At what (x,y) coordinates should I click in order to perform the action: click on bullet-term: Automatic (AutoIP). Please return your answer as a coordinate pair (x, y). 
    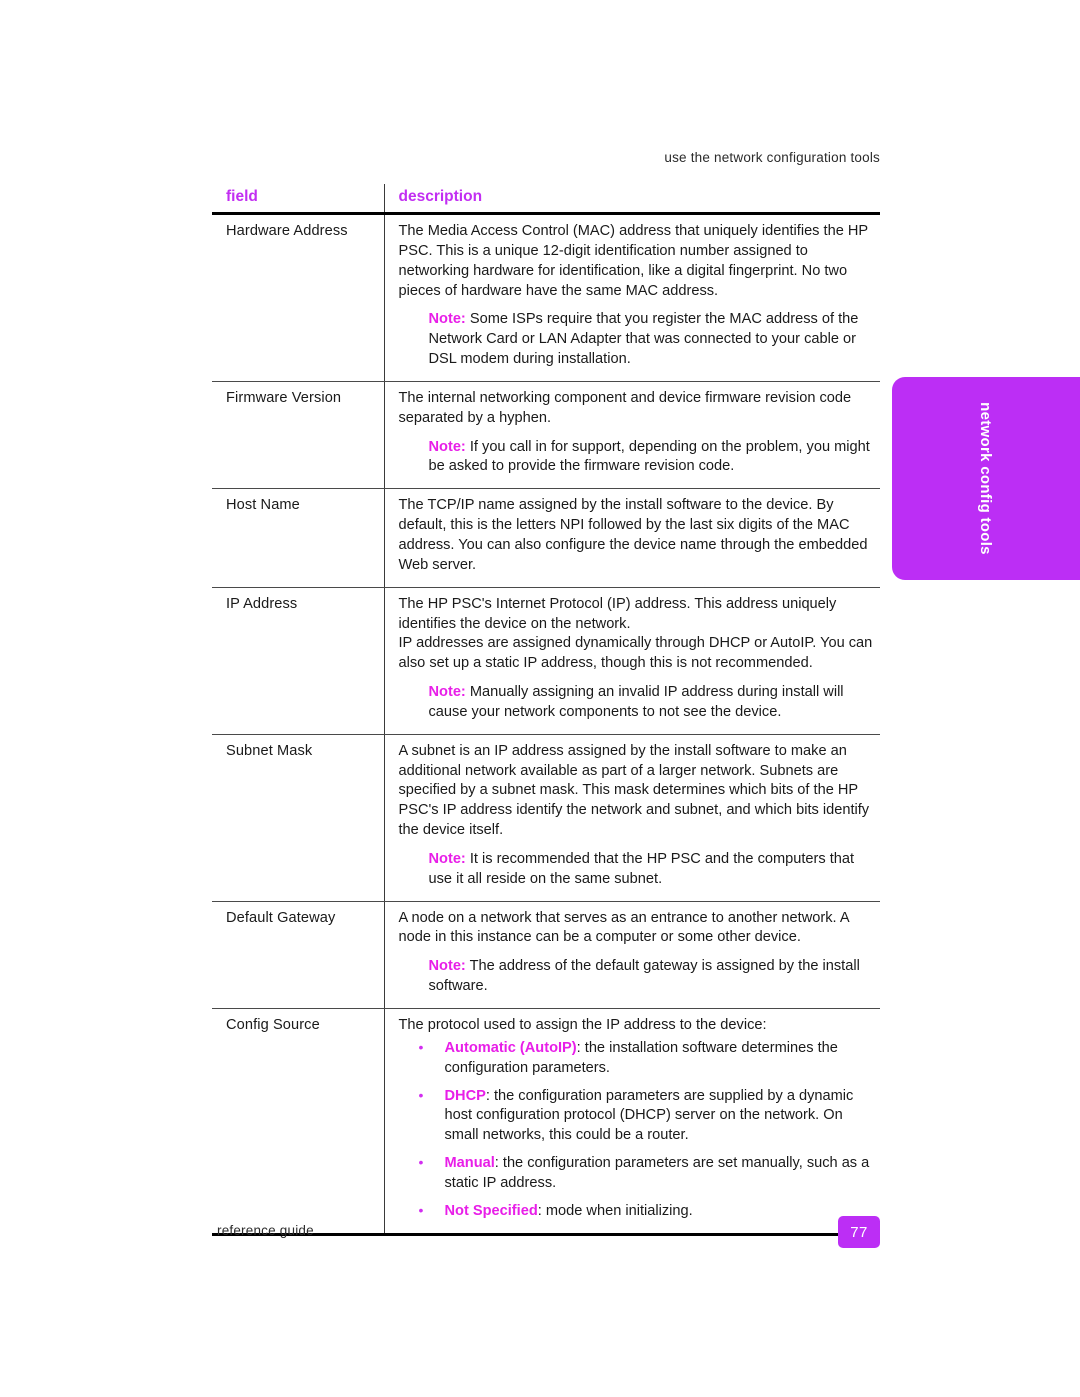
    Looking at the image, I should click on (510, 1047).